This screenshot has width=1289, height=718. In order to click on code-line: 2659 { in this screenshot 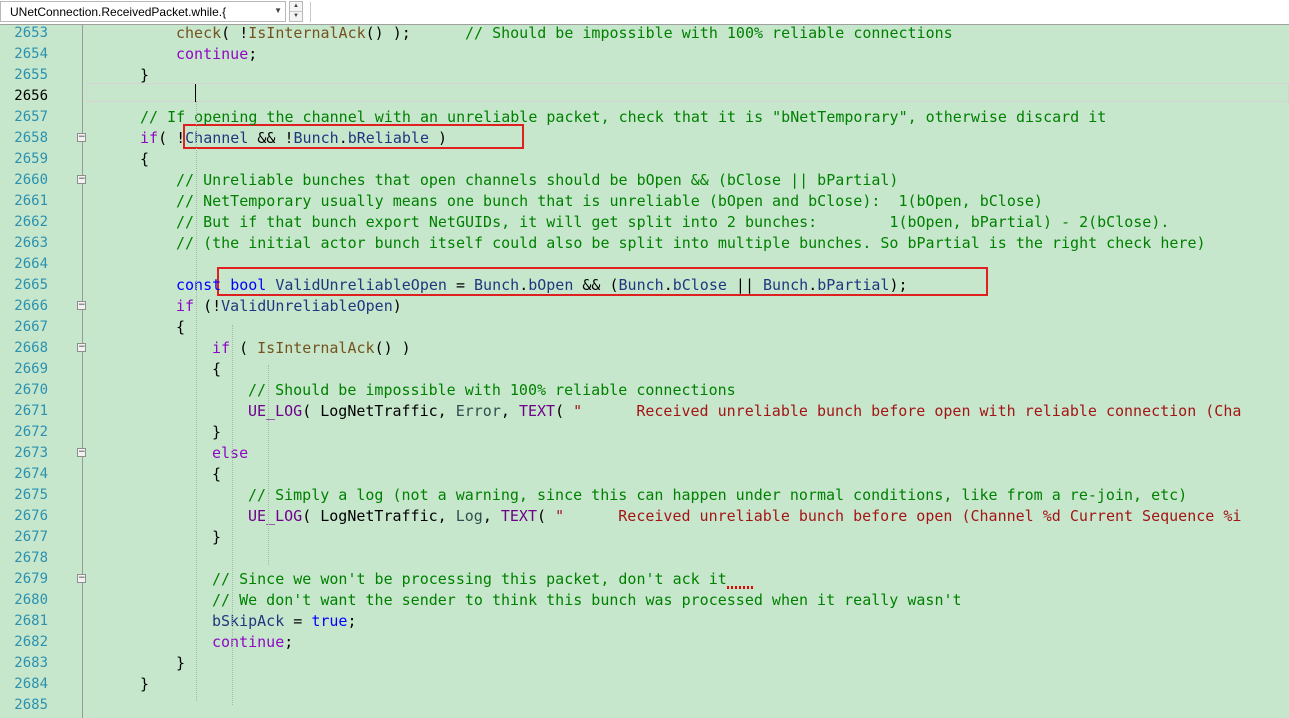, I will do `click(644, 159)`.